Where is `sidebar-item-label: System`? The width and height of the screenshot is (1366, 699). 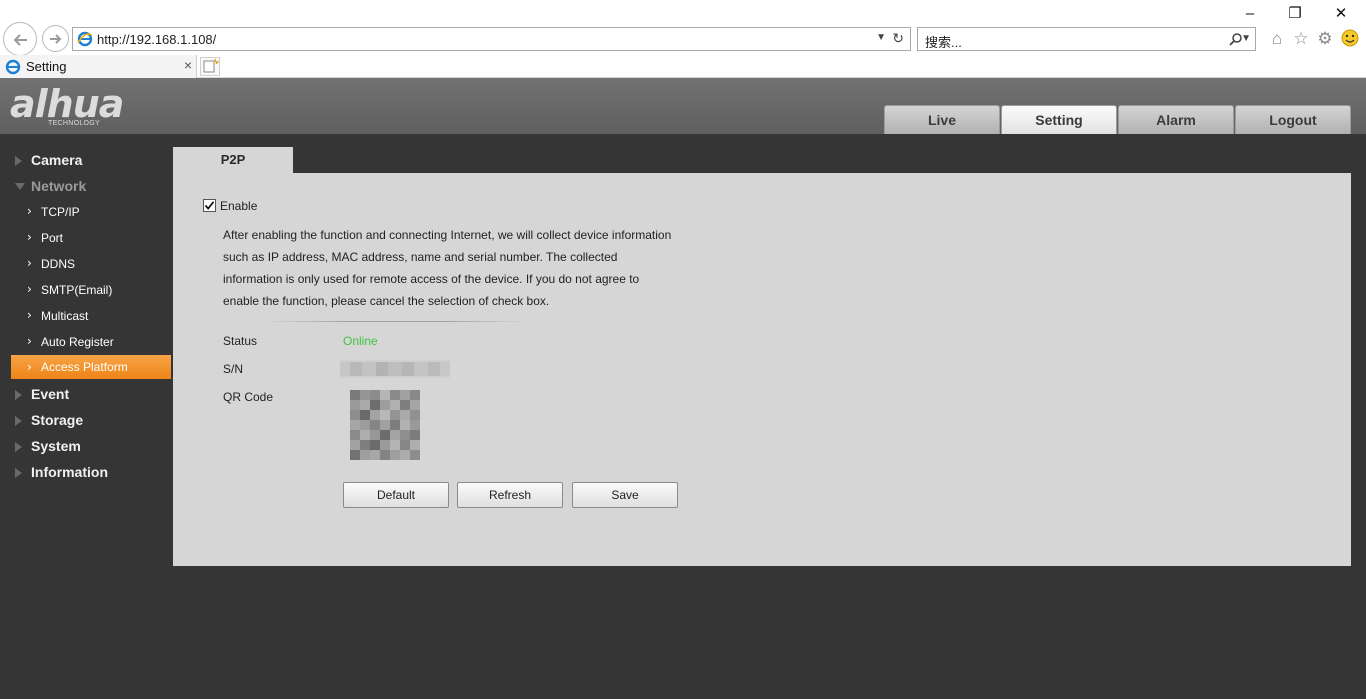
sidebar-item-label: System is located at coordinates (56, 446).